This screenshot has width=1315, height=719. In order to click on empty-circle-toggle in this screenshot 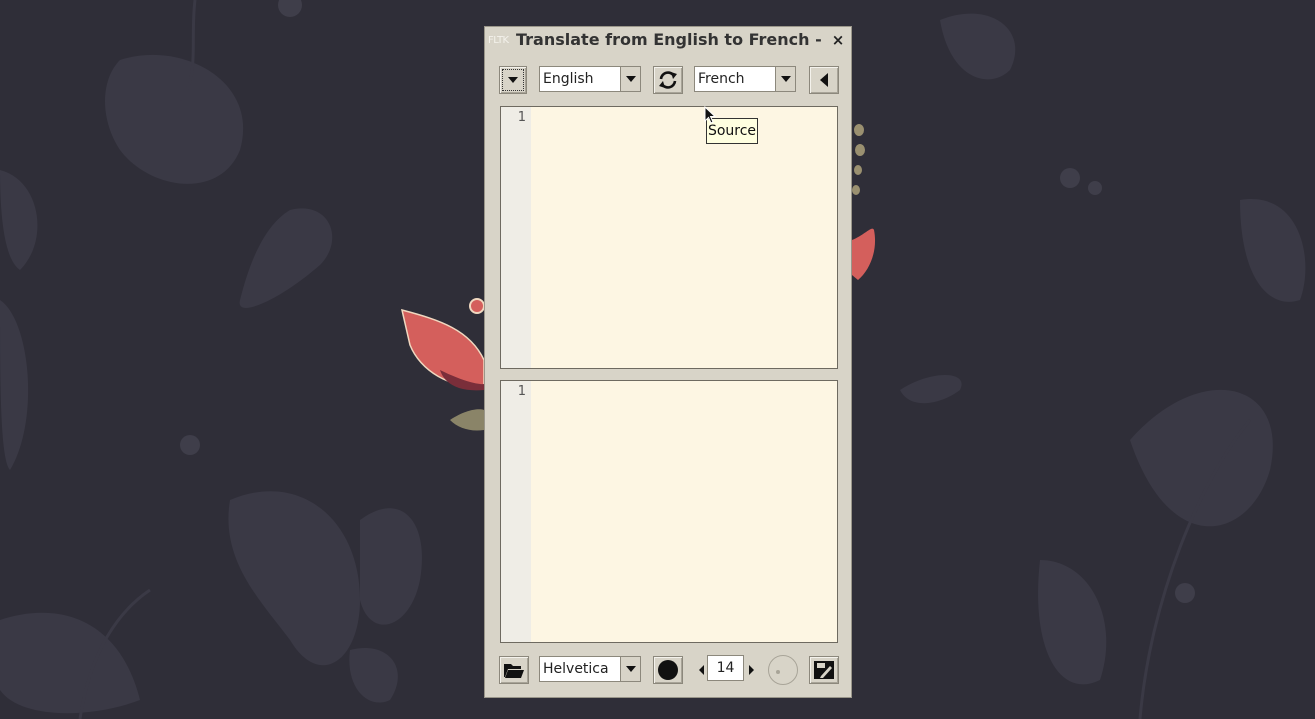, I will do `click(783, 670)`.